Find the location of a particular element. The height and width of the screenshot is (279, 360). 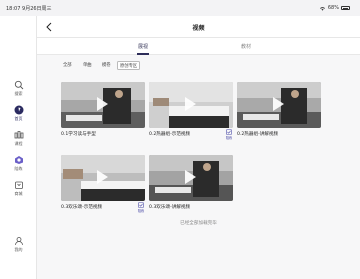

tab-video: 展视 is located at coordinates (143, 46).